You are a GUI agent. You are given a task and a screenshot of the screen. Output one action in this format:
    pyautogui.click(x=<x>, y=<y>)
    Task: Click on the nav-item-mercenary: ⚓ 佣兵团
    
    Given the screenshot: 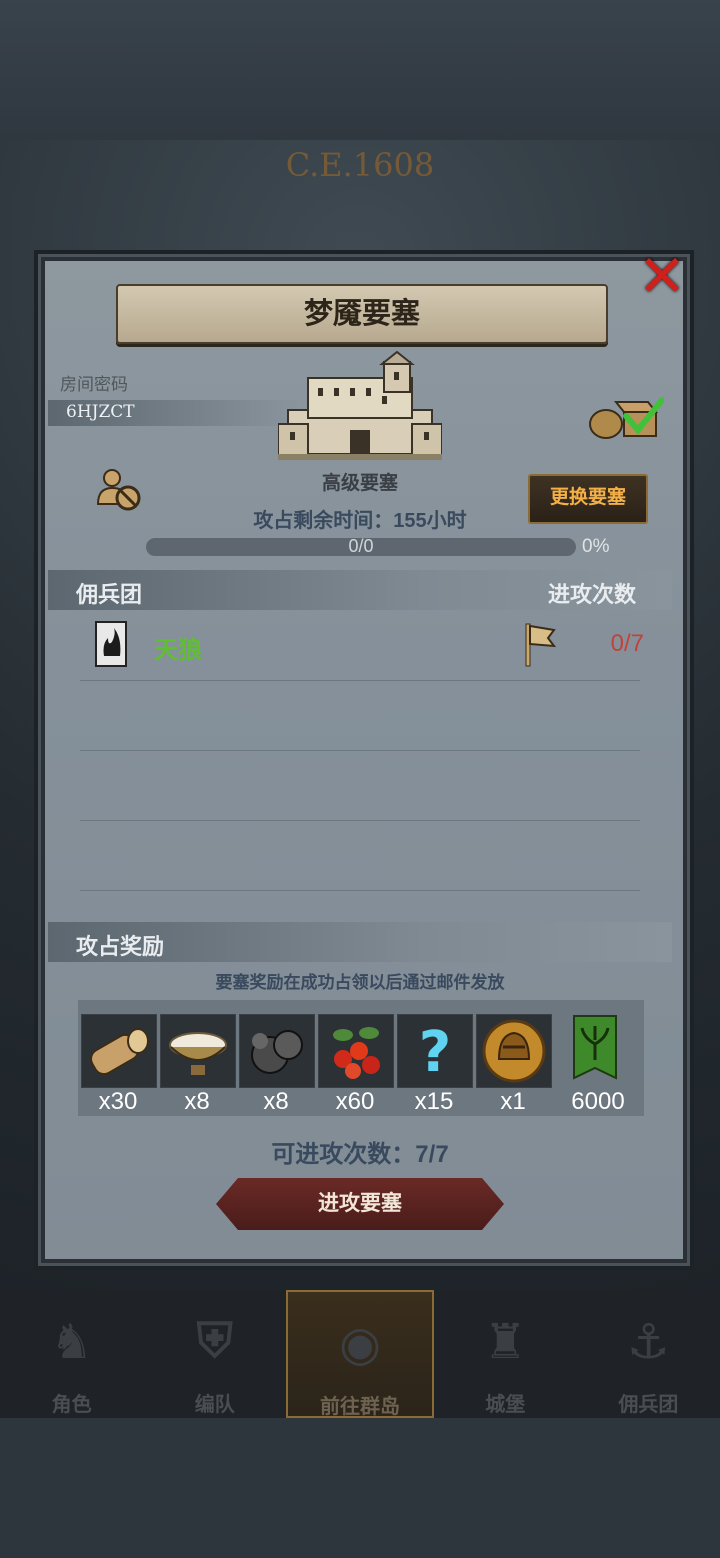 What is the action you would take?
    pyautogui.click(x=648, y=1354)
    